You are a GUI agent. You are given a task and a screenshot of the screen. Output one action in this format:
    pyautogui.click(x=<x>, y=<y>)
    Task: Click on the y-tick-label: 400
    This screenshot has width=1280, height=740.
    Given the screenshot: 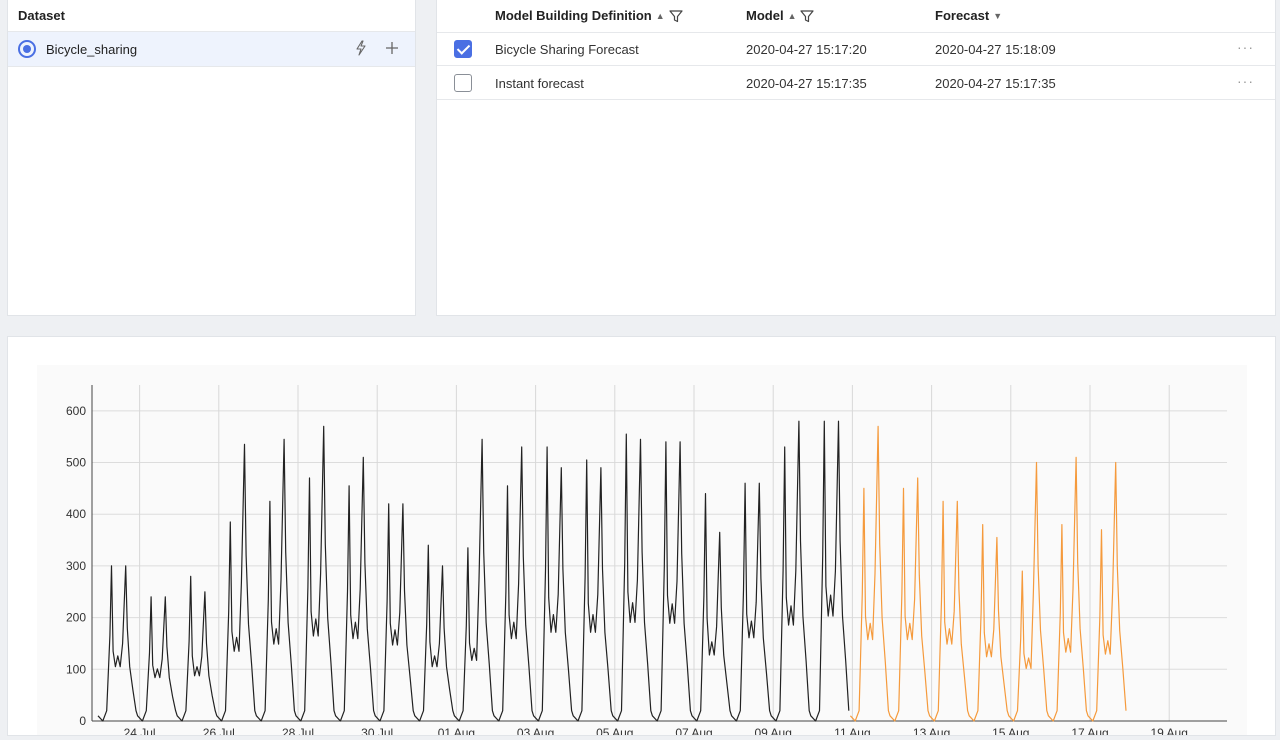 What is the action you would take?
    pyautogui.click(x=76, y=514)
    